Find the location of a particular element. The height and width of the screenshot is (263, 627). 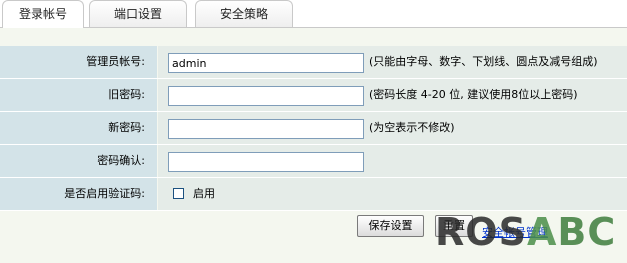

admin-account-hint: (只能由字母、数字、下划线、圆点及减号组成) is located at coordinates (483, 61).